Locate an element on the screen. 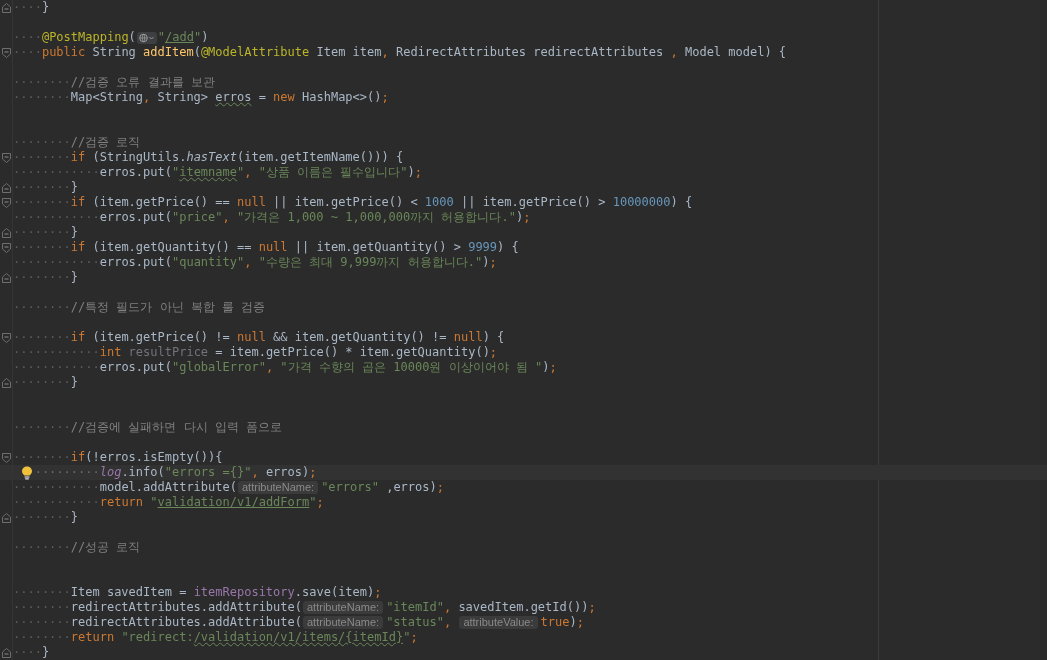  code-text: Item savedItem = itemRepository.save(item); is located at coordinates (226, 592).